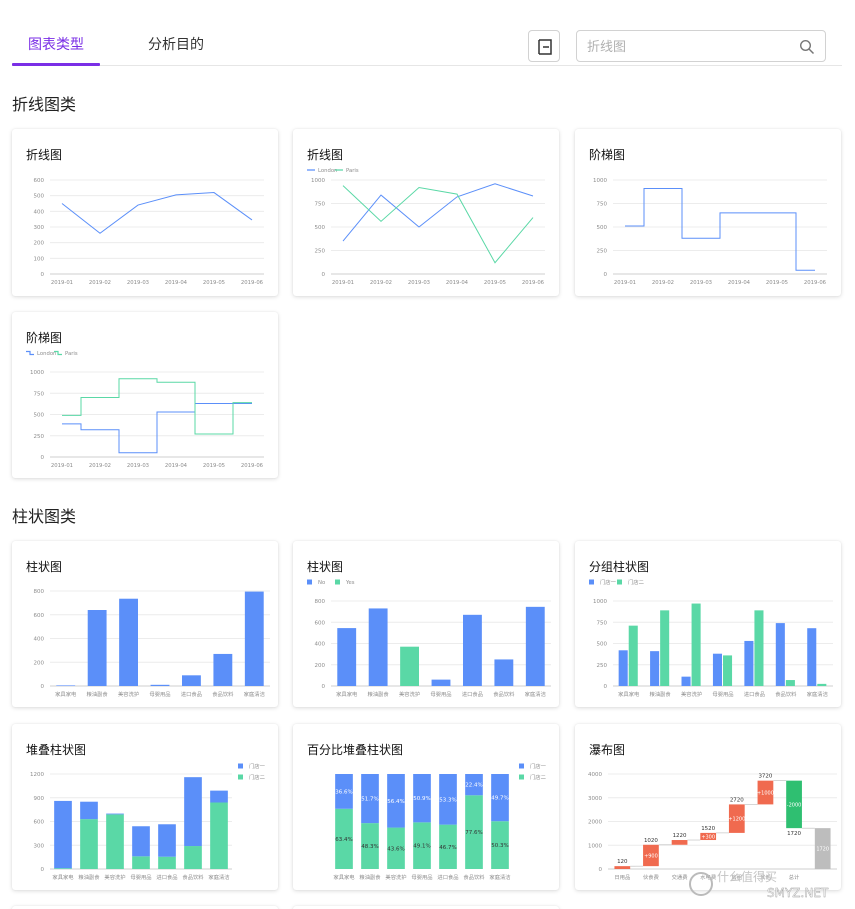 The width and height of the screenshot is (855, 909). Describe the element at coordinates (807, 47) in the screenshot. I see `search-icon` at that location.